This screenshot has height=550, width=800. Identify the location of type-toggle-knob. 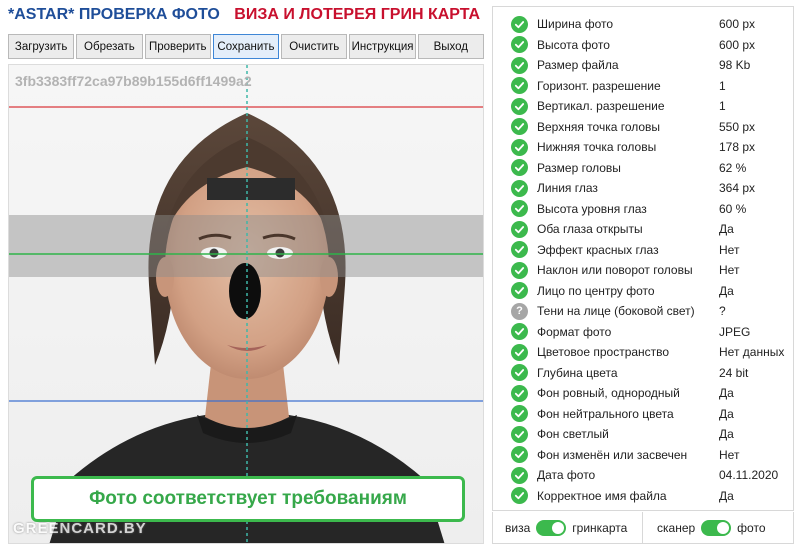
(558, 527).